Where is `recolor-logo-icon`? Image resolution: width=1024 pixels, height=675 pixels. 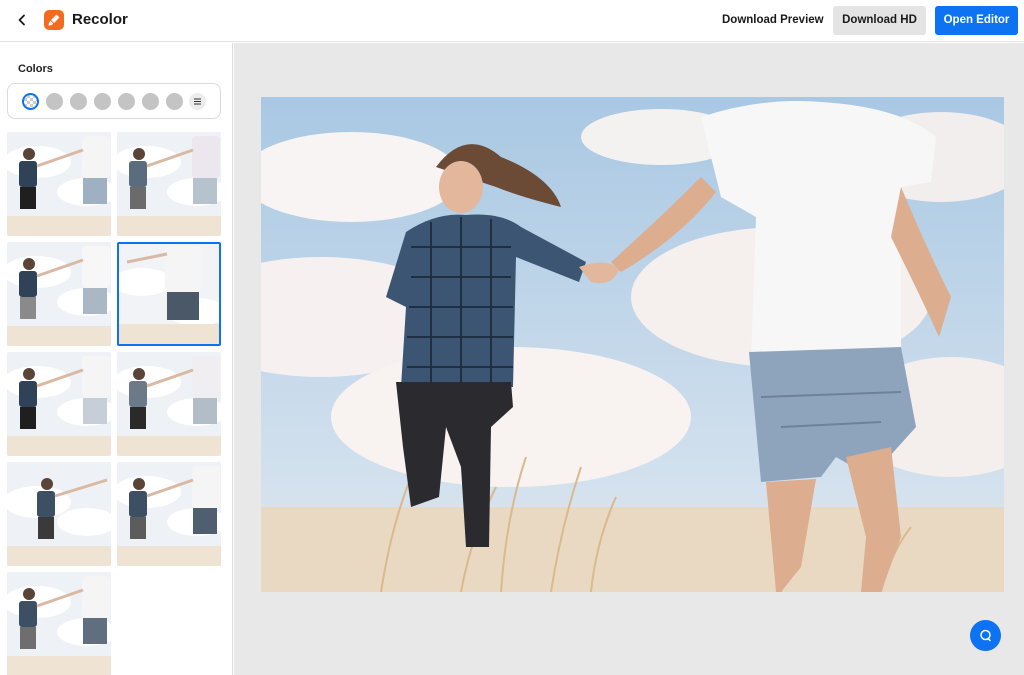 recolor-logo-icon is located at coordinates (54, 20).